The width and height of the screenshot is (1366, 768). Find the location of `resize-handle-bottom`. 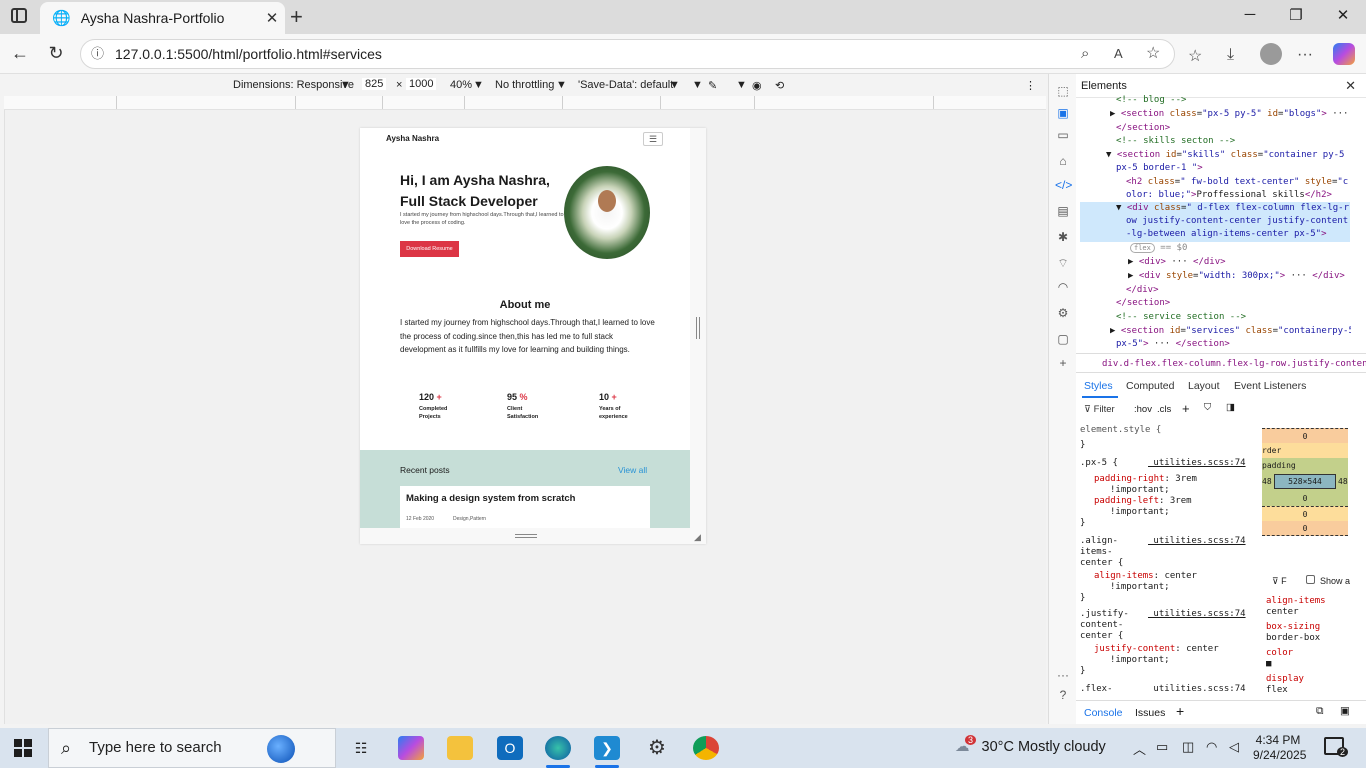

resize-handle-bottom is located at coordinates (526, 536).